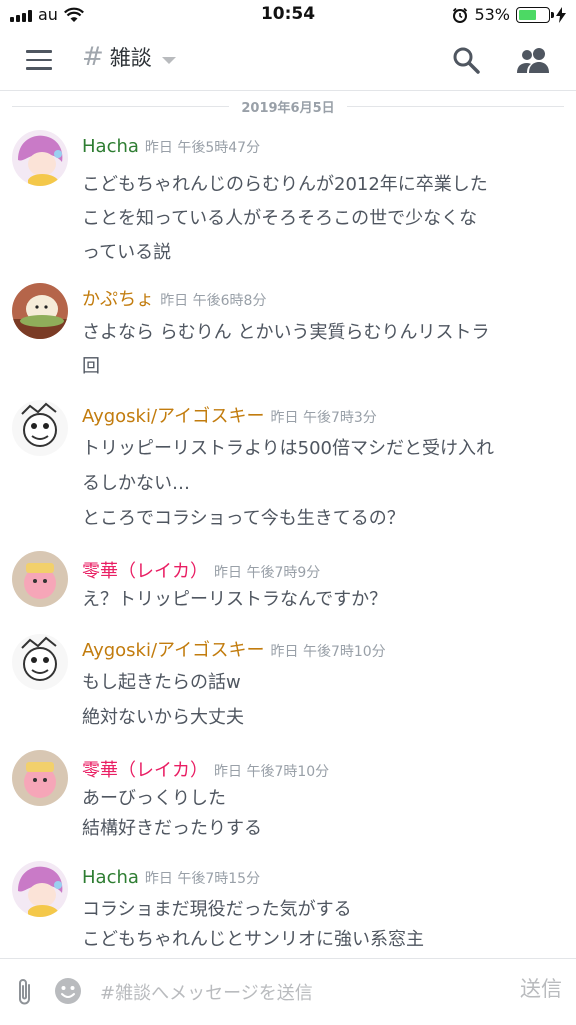 The image size is (576, 1025). What do you see at coordinates (466, 60) in the screenshot?
I see `search-icon` at bounding box center [466, 60].